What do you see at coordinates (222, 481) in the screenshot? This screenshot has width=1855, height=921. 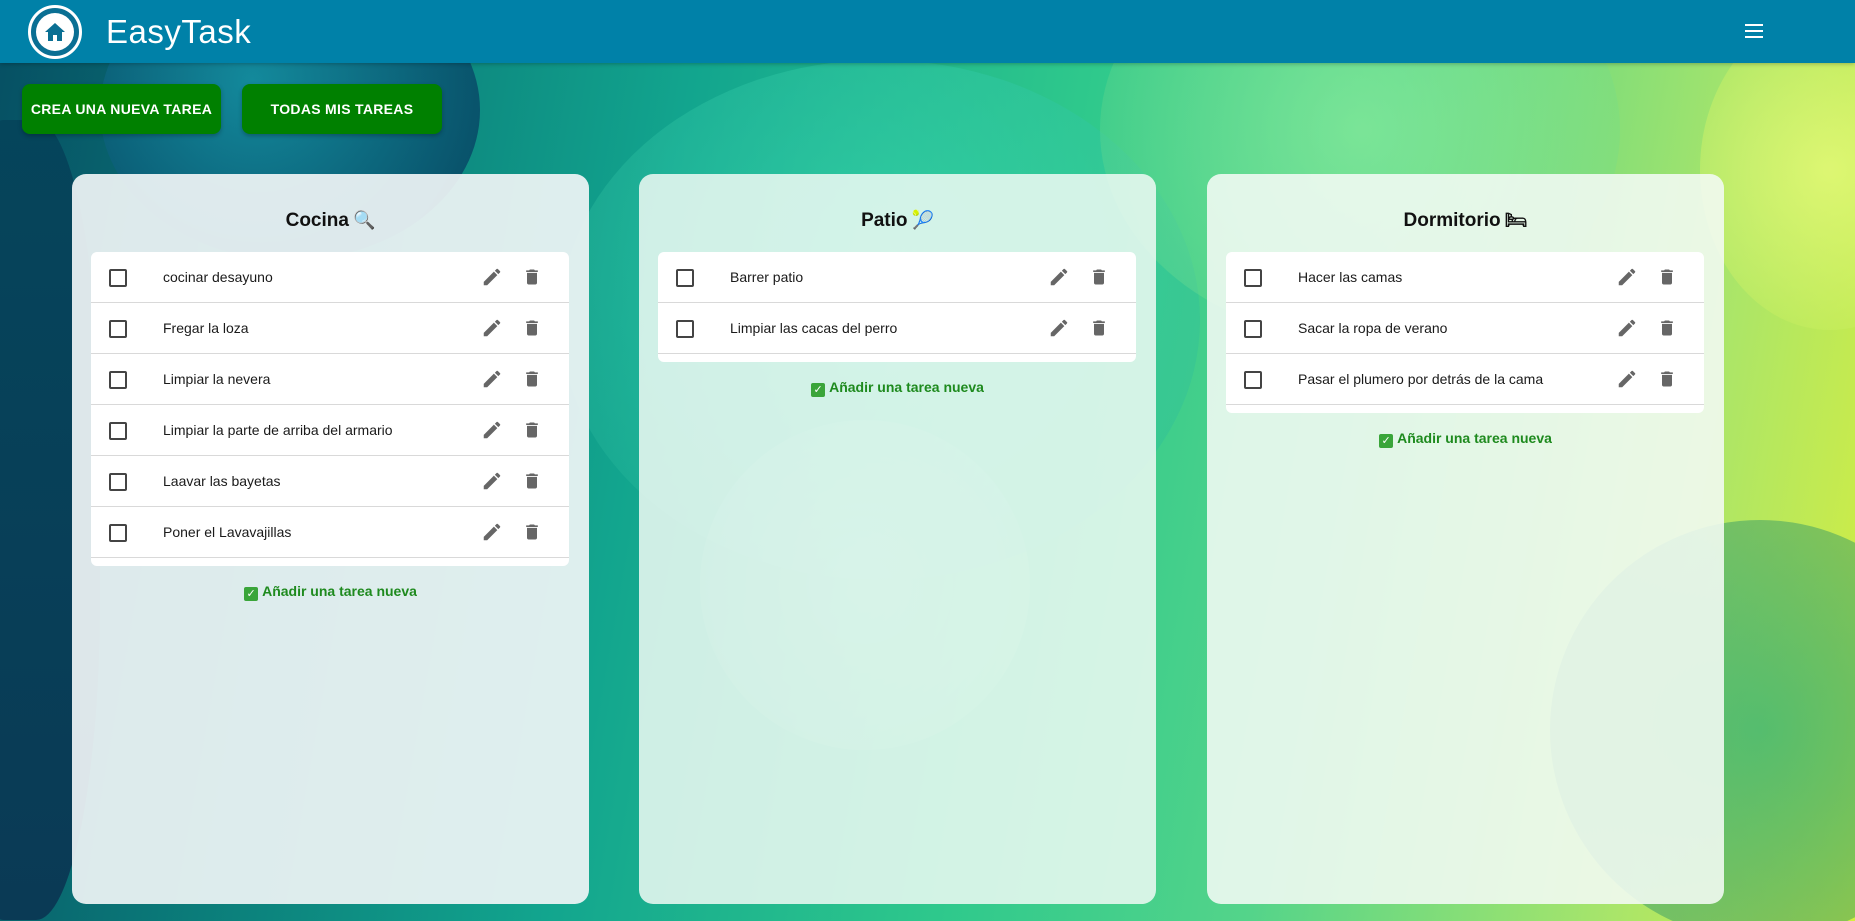 I see `task-text: Laavar las bayetas` at bounding box center [222, 481].